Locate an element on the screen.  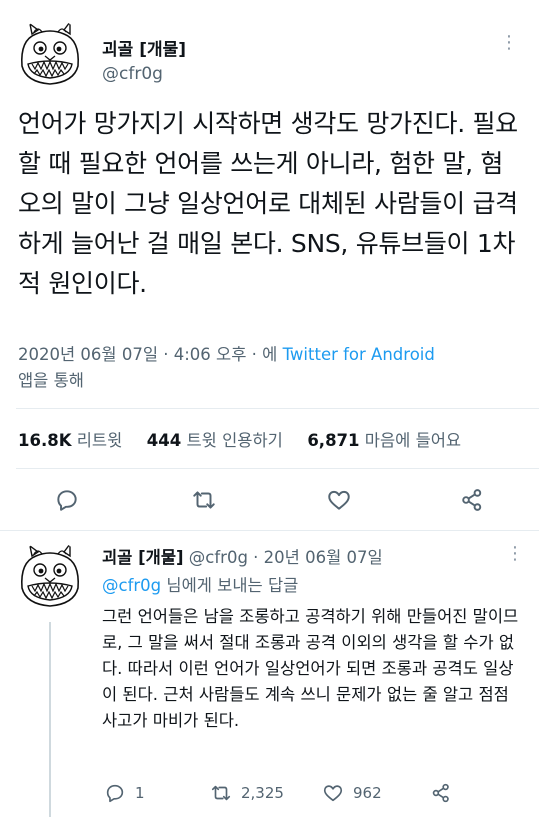
likes-count: 6,871 is located at coordinates (333, 440).